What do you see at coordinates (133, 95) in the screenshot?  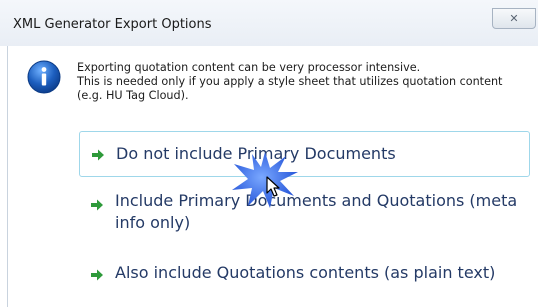 I see `message-line: (e.g. HU Tag Cloud).` at bounding box center [133, 95].